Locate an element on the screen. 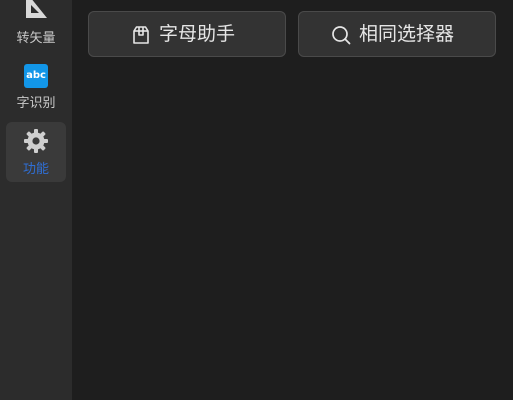 The width and height of the screenshot is (513, 400). sidebar-item-ocr: abc 字识别 is located at coordinates (36, 87).